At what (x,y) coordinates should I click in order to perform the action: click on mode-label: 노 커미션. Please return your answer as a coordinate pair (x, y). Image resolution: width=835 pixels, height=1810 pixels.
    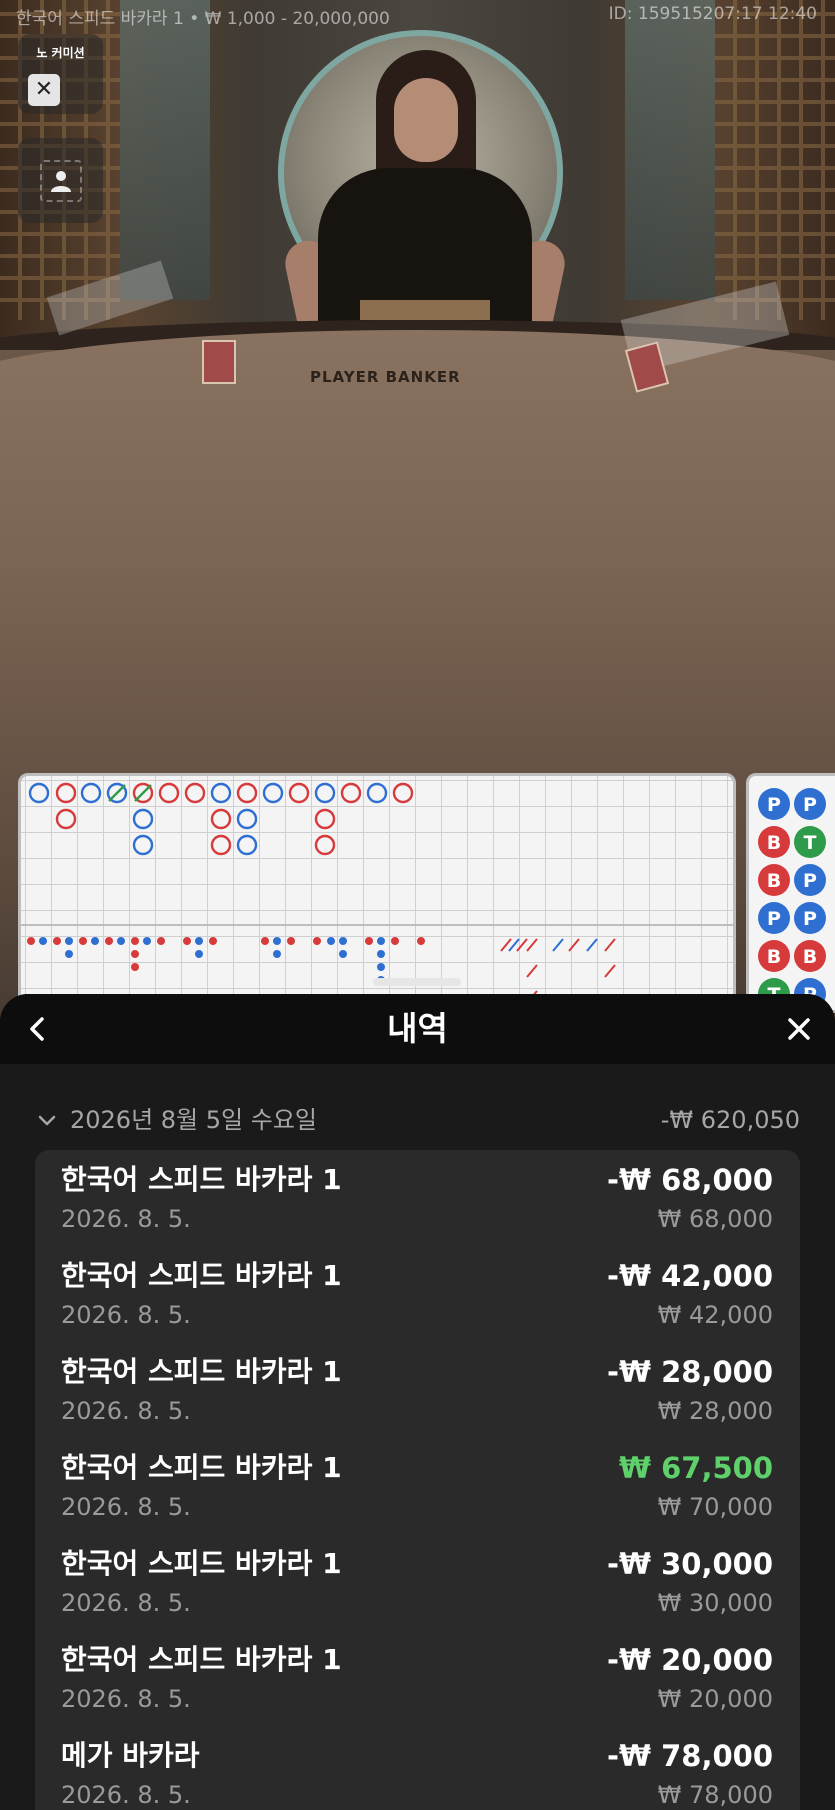
    Looking at the image, I should click on (60, 53).